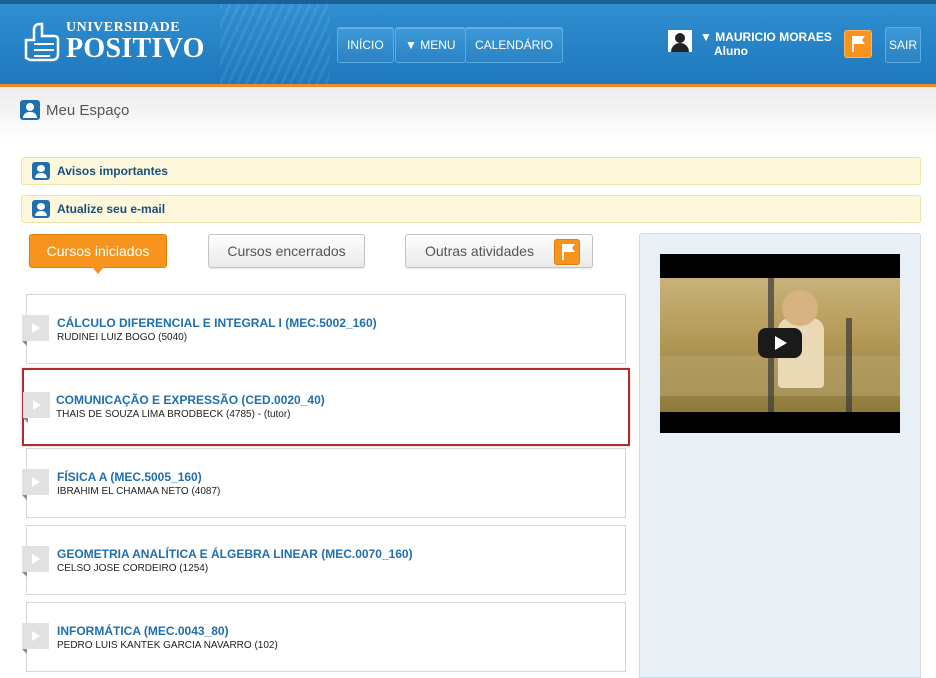 The image size is (936, 678). What do you see at coordinates (112, 171) in the screenshot?
I see `notice-label: Avisos importantes` at bounding box center [112, 171].